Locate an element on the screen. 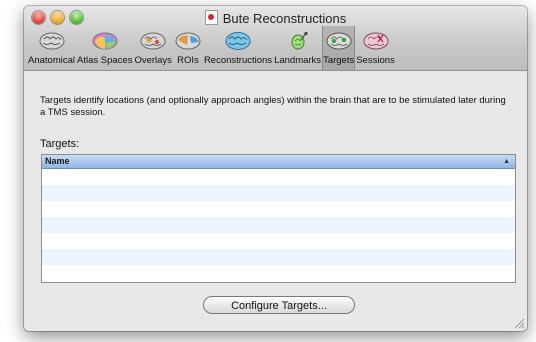 Image resolution: width=536 pixels, height=342 pixels. brain-target-icon is located at coordinates (339, 41).